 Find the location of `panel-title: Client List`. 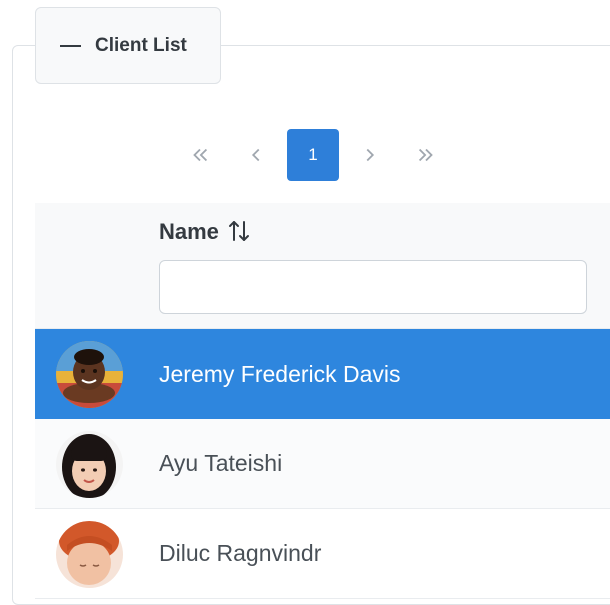

panel-title: Client List is located at coordinates (141, 45).